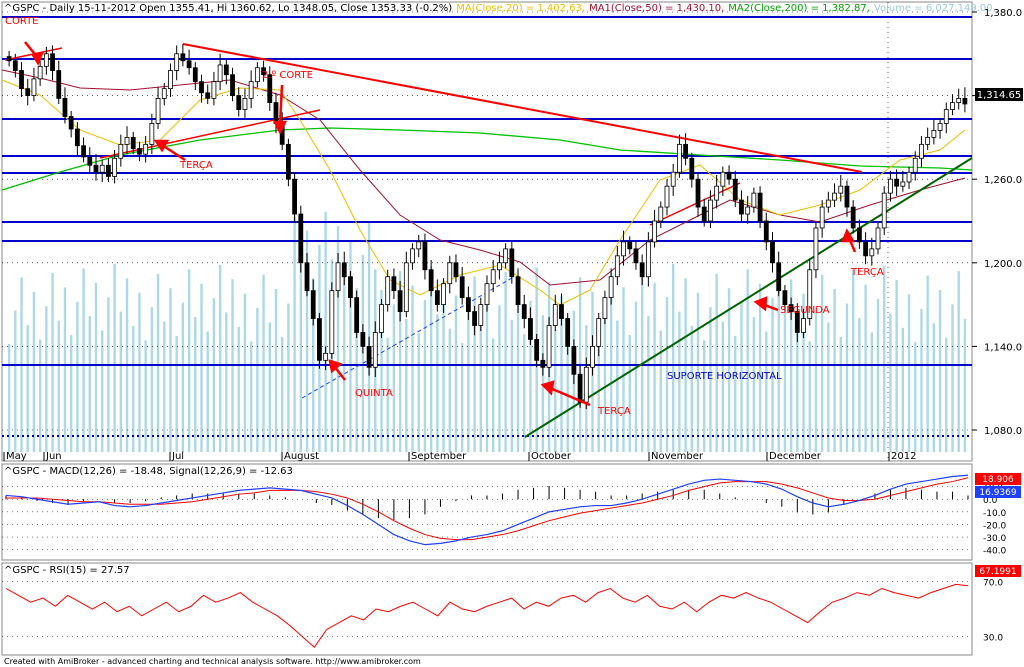  What do you see at coordinates (1003, 264) in the screenshot?
I see `y-tick-label: 1,200.0` at bounding box center [1003, 264].